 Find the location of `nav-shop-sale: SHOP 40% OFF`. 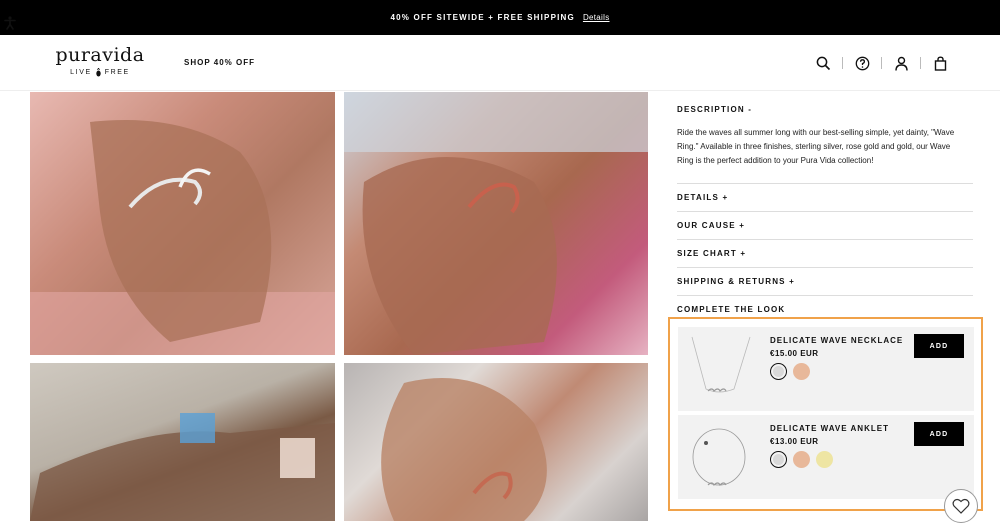

nav-shop-sale: SHOP 40% OFF is located at coordinates (219, 62).